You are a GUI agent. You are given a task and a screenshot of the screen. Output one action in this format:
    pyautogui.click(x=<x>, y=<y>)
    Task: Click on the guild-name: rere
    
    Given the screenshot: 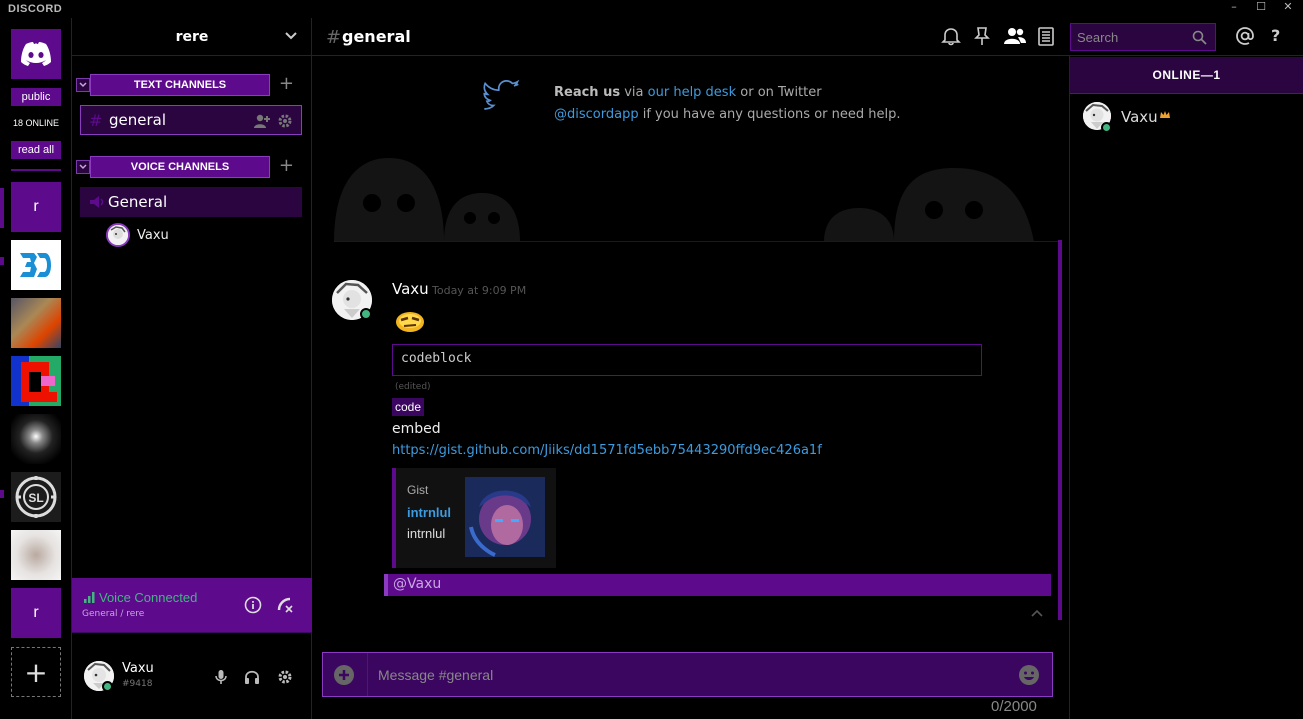 What is the action you would take?
    pyautogui.click(x=192, y=36)
    